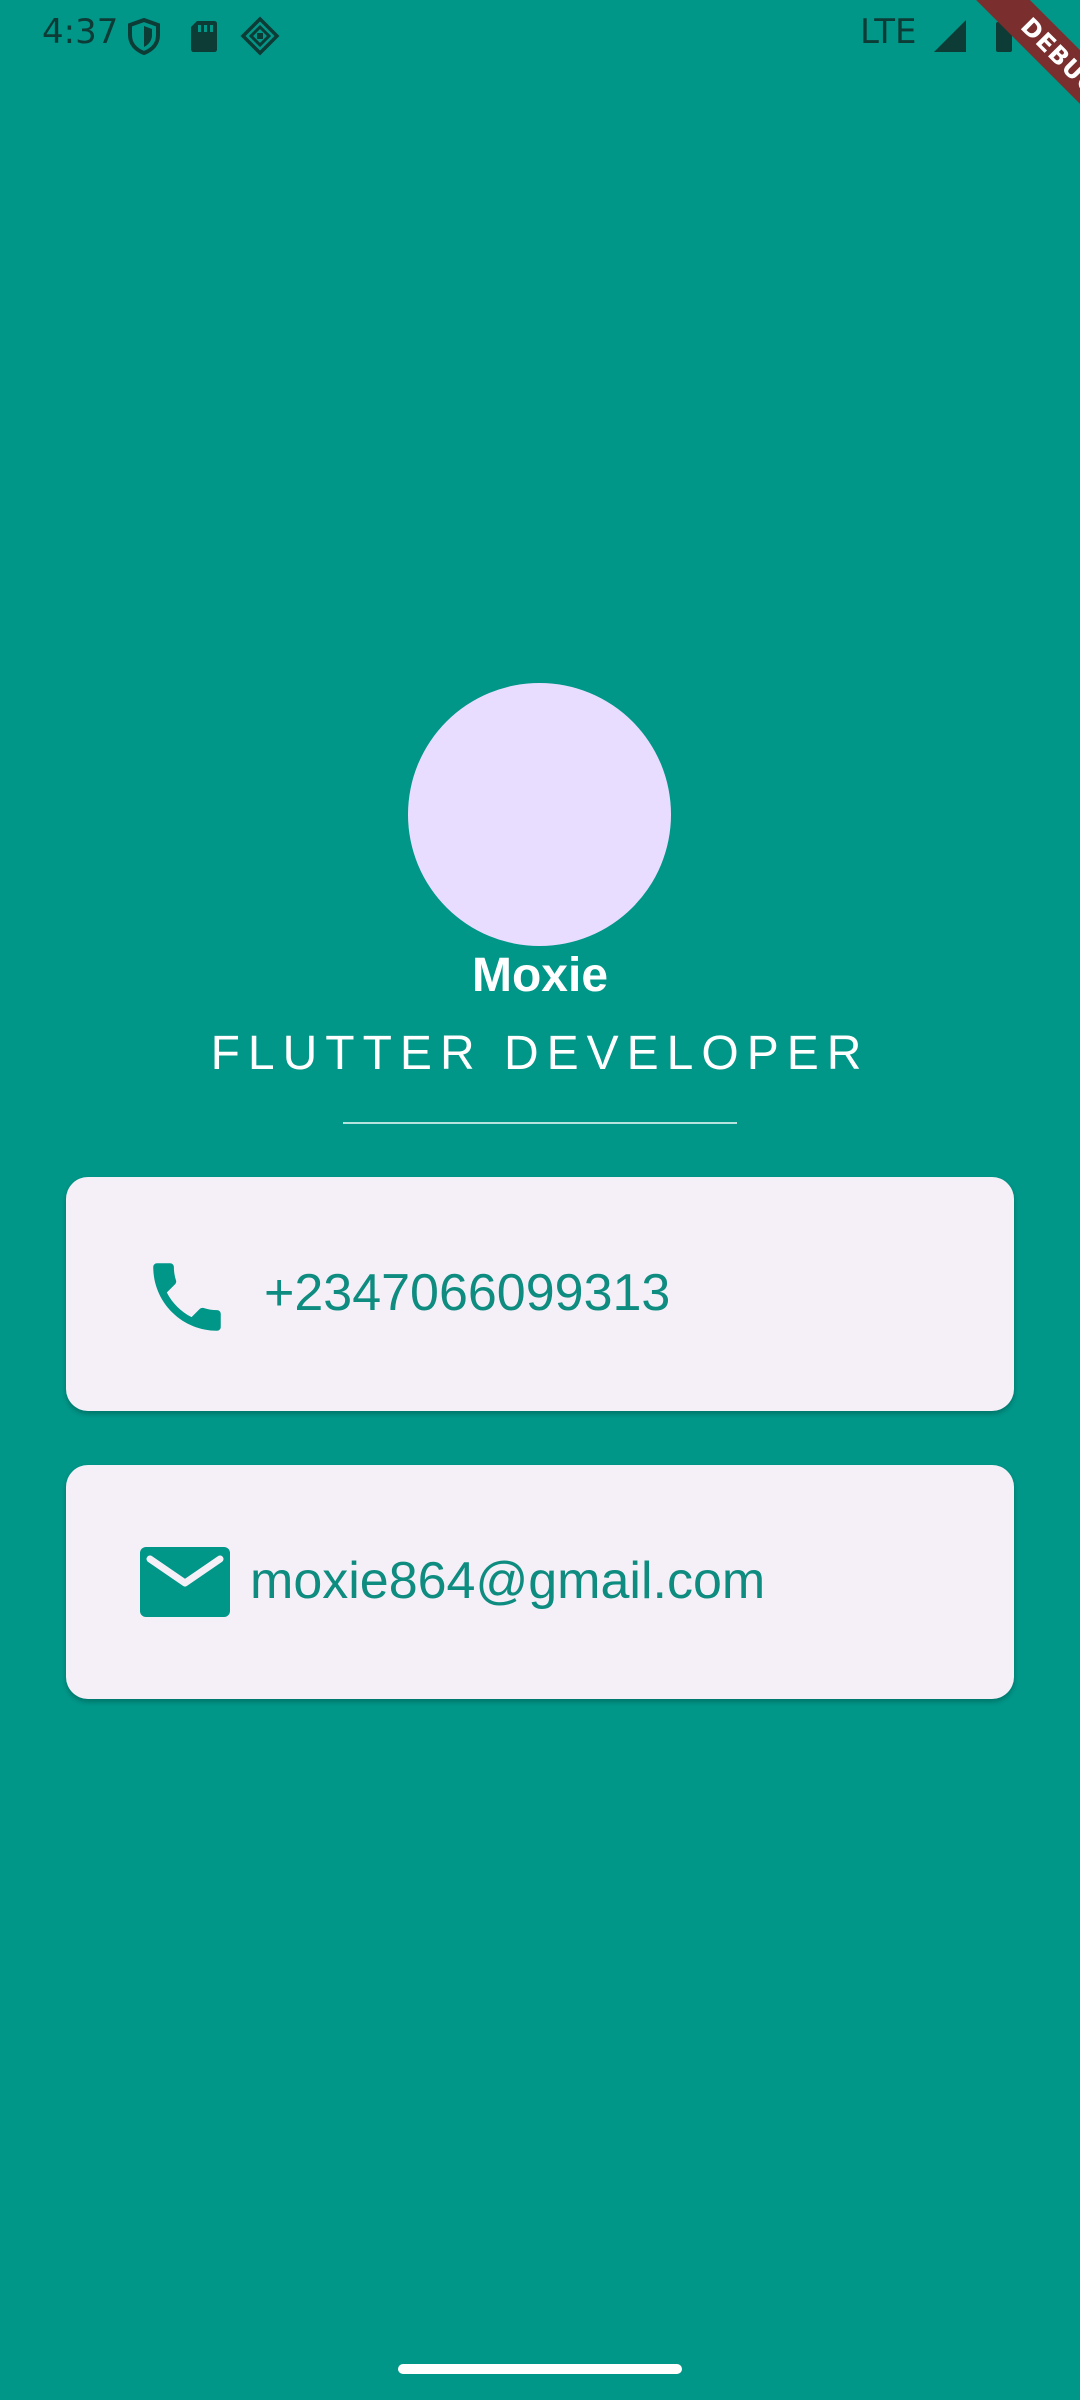 The height and width of the screenshot is (2400, 1080). I want to click on phone-icon, so click(187, 1297).